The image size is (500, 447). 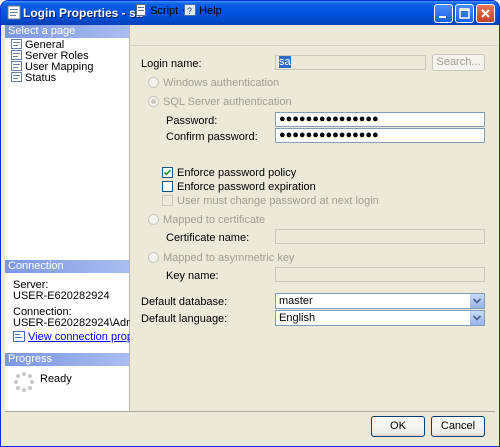 What do you see at coordinates (184, 319) in the screenshot?
I see `default-lang-label: Default language:` at bounding box center [184, 319].